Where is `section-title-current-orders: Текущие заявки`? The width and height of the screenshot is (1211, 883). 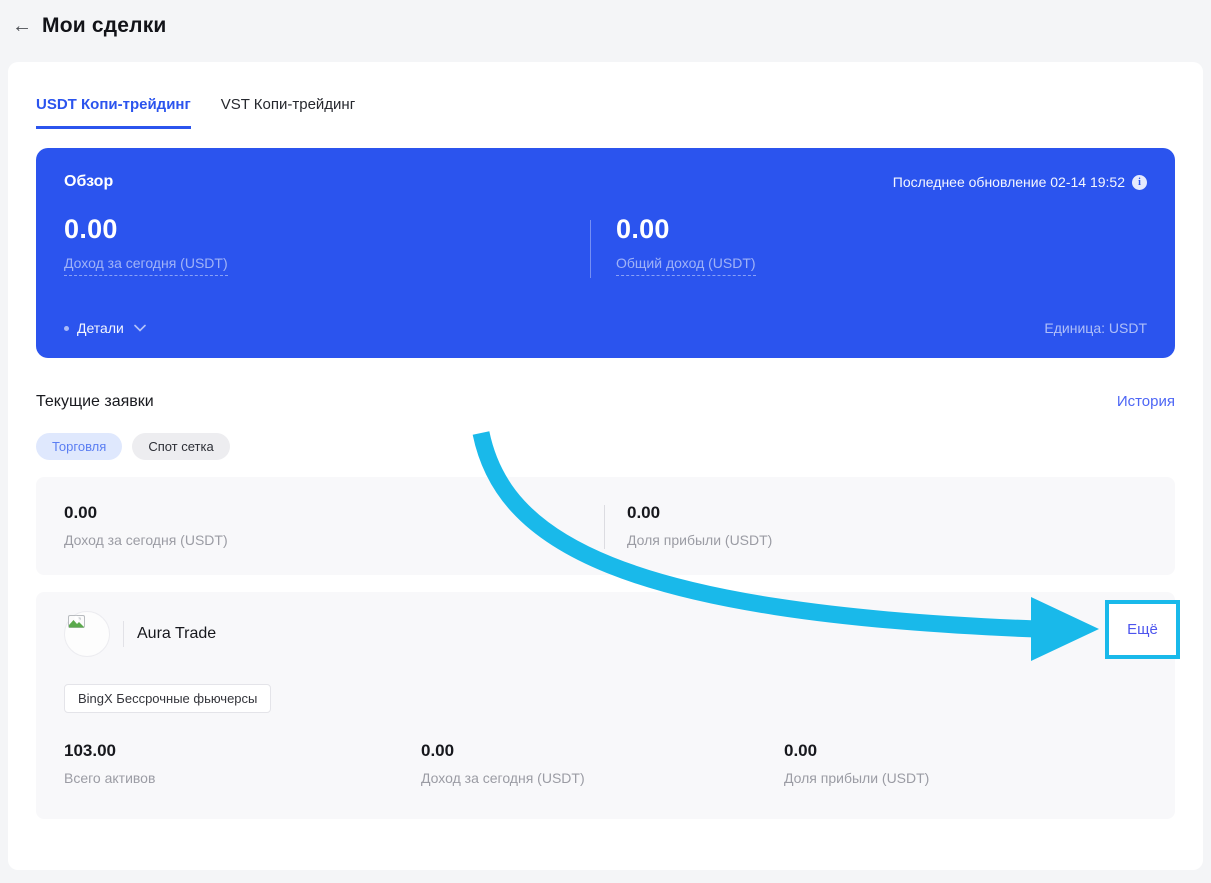
section-title-current-orders: Текущие заявки is located at coordinates (95, 401).